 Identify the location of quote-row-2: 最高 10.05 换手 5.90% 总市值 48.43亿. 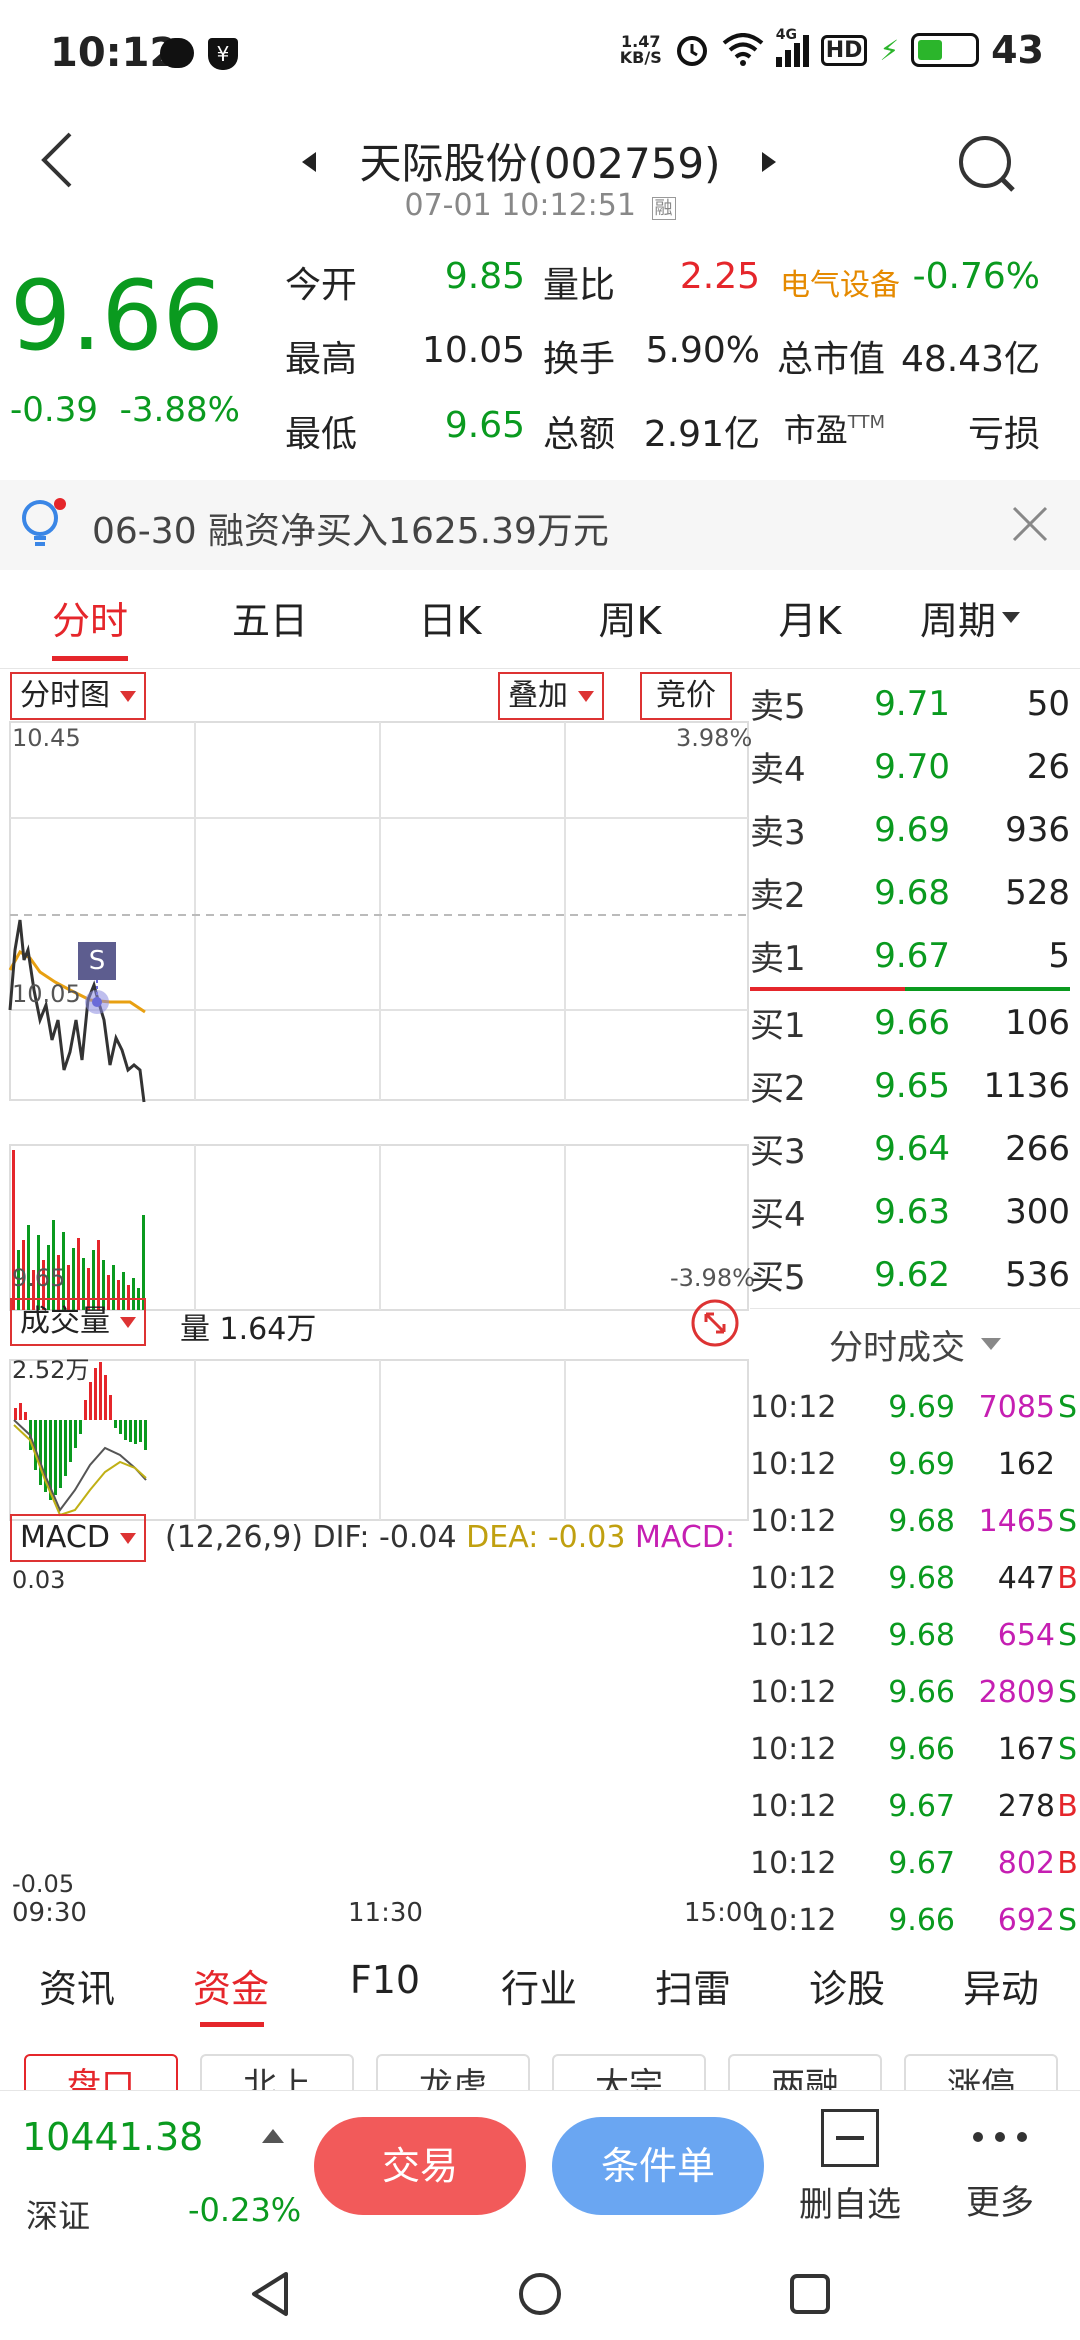
(662, 355).